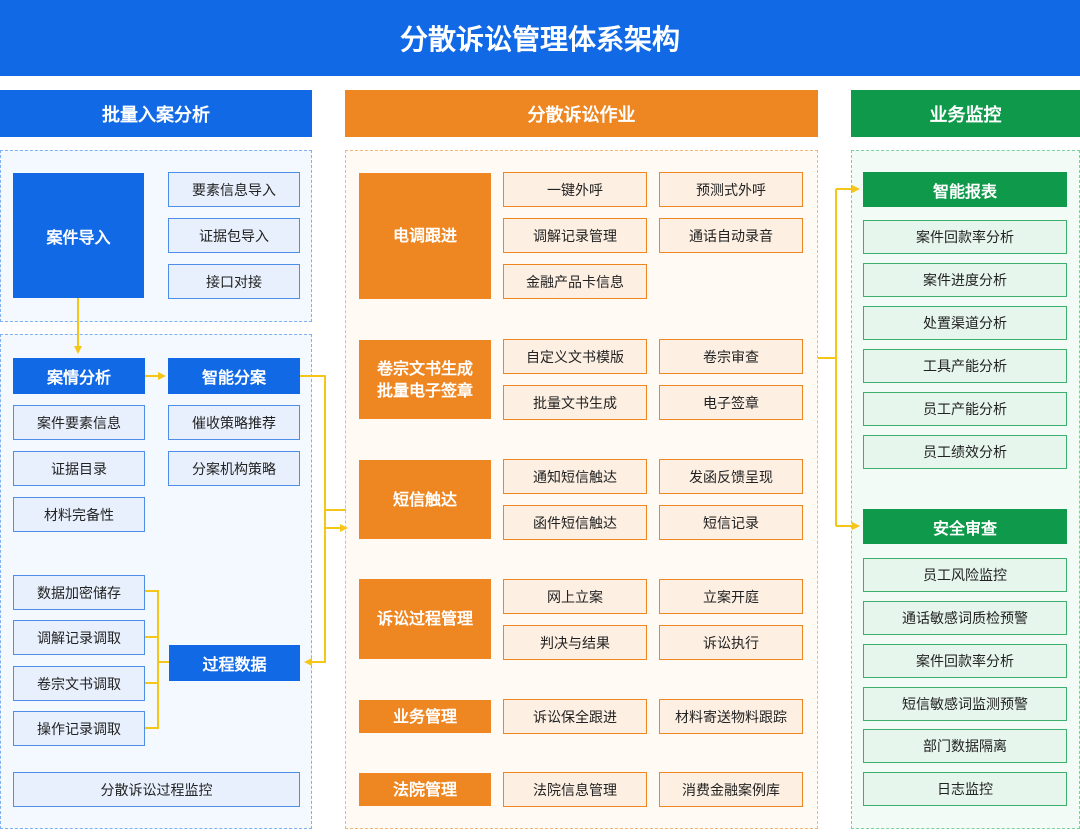 The width and height of the screenshot is (1080, 833). What do you see at coordinates (79, 592) in the screenshot?
I see `data-item: 数据加密储存` at bounding box center [79, 592].